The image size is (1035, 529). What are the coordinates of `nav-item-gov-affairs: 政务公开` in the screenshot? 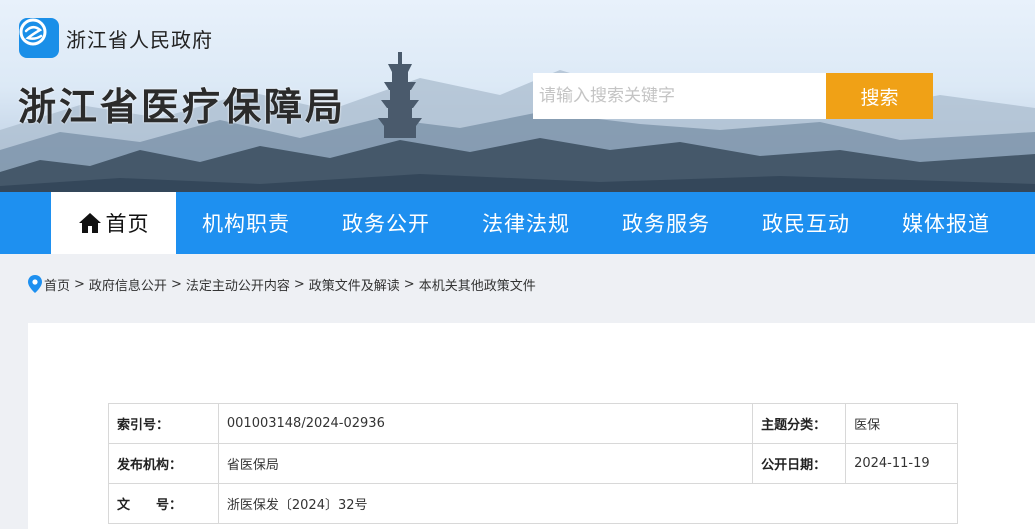 It's located at (386, 223).